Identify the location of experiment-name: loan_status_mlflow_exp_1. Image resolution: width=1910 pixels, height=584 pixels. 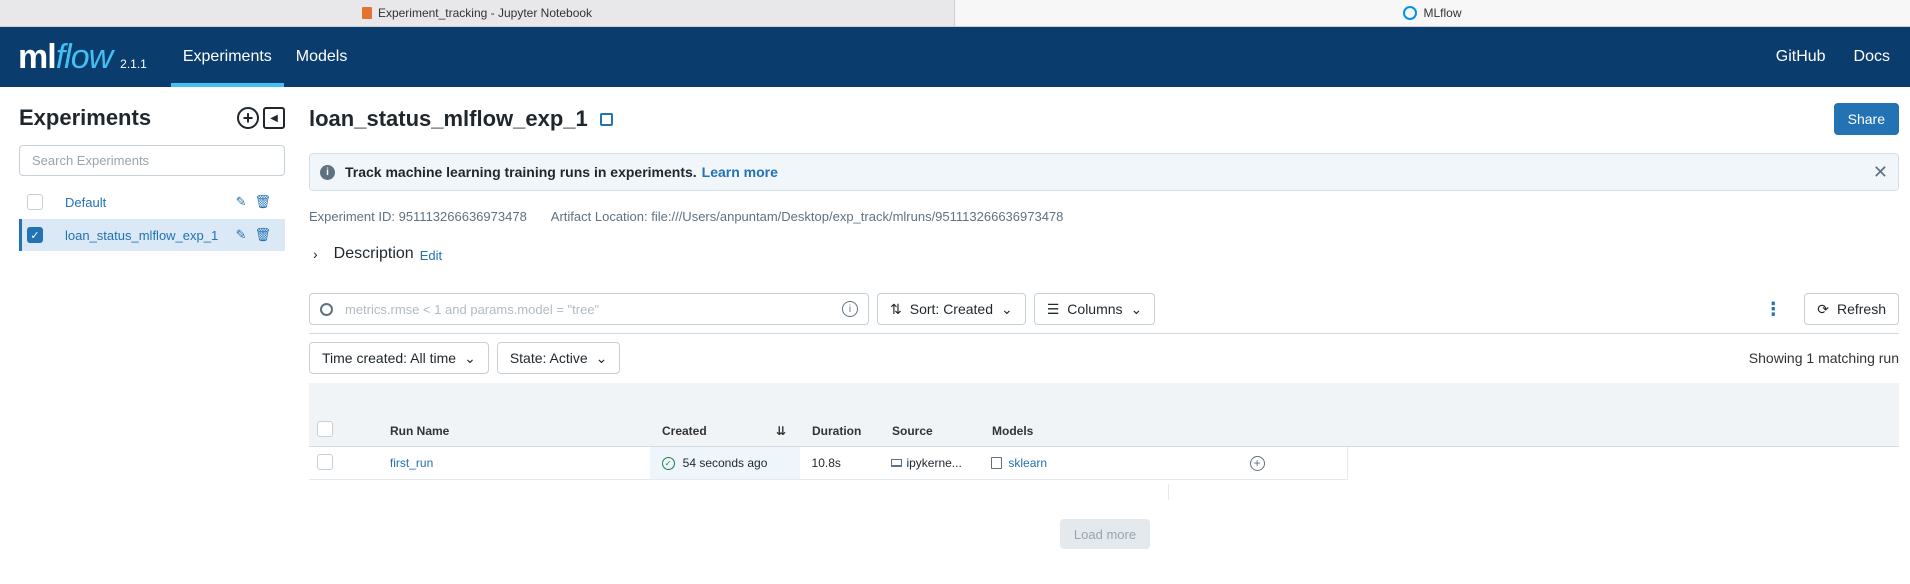
(150, 235).